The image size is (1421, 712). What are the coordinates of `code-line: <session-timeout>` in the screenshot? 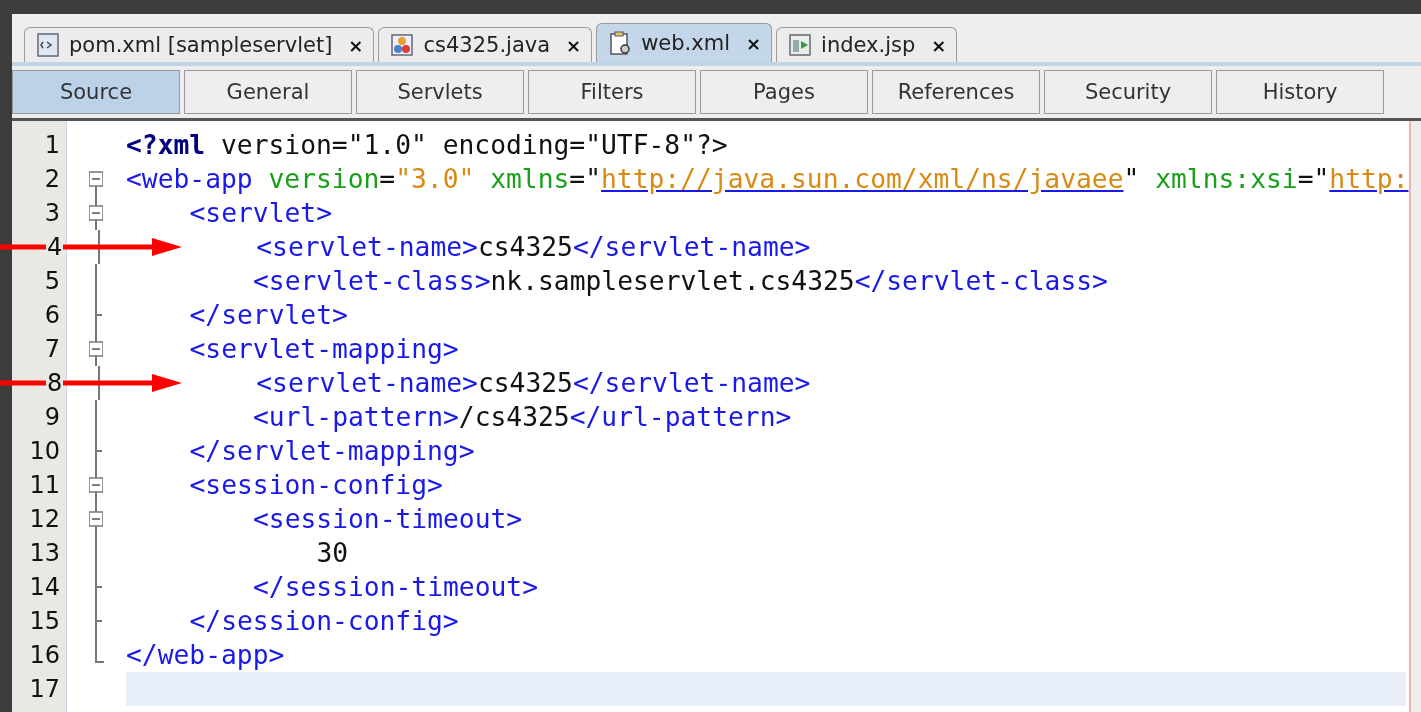 It's located at (388, 519).